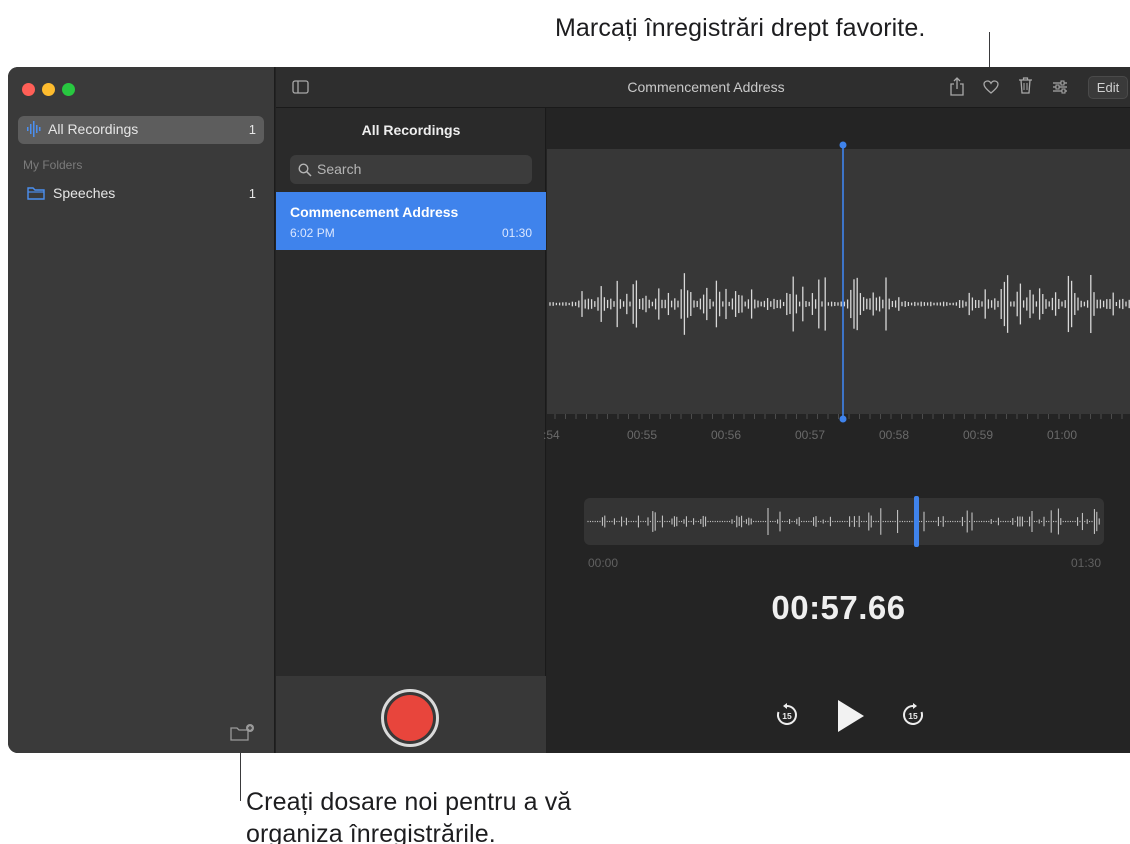 Image resolution: width=1130 pixels, height=844 pixels. Describe the element at coordinates (48, 89) in the screenshot. I see `minimize-window-button` at that location.